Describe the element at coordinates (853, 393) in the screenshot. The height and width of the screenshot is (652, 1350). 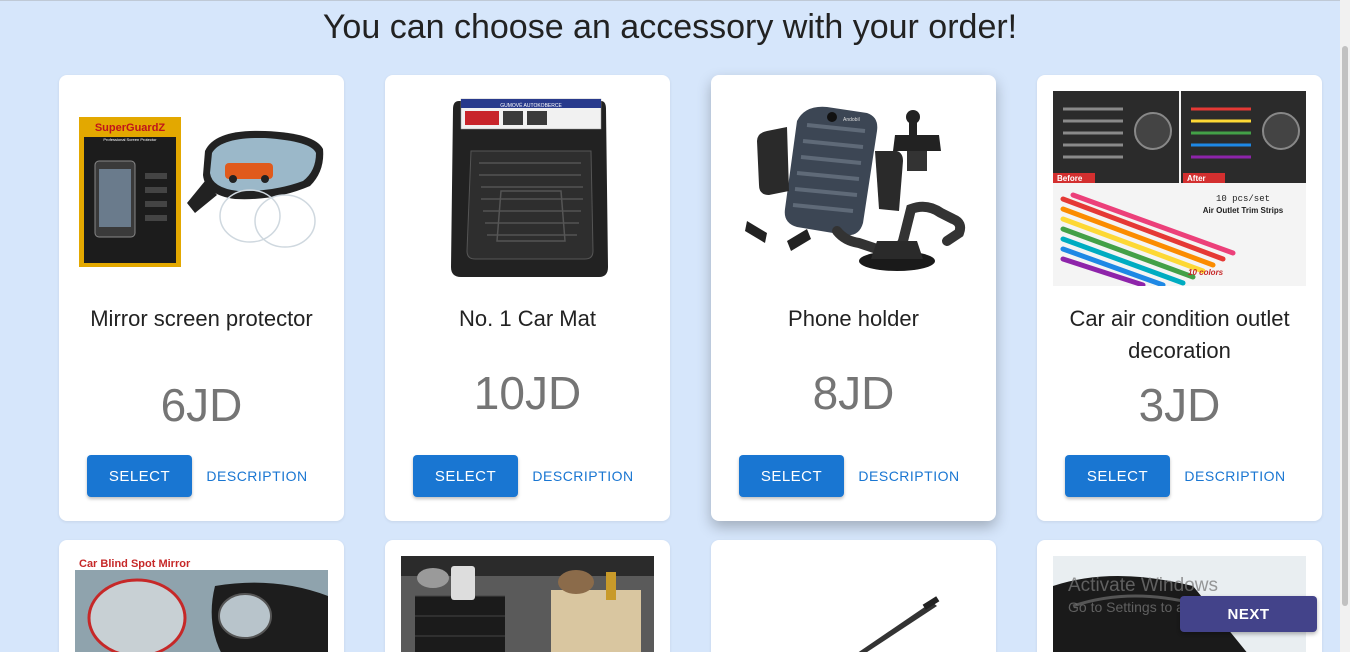
I see `product-price: 8JD` at that location.